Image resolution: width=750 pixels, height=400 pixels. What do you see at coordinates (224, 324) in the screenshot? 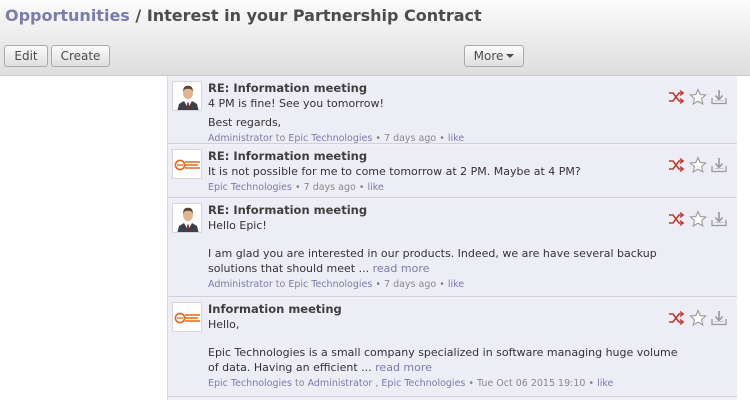
I see `message-text: Hello,` at bounding box center [224, 324].